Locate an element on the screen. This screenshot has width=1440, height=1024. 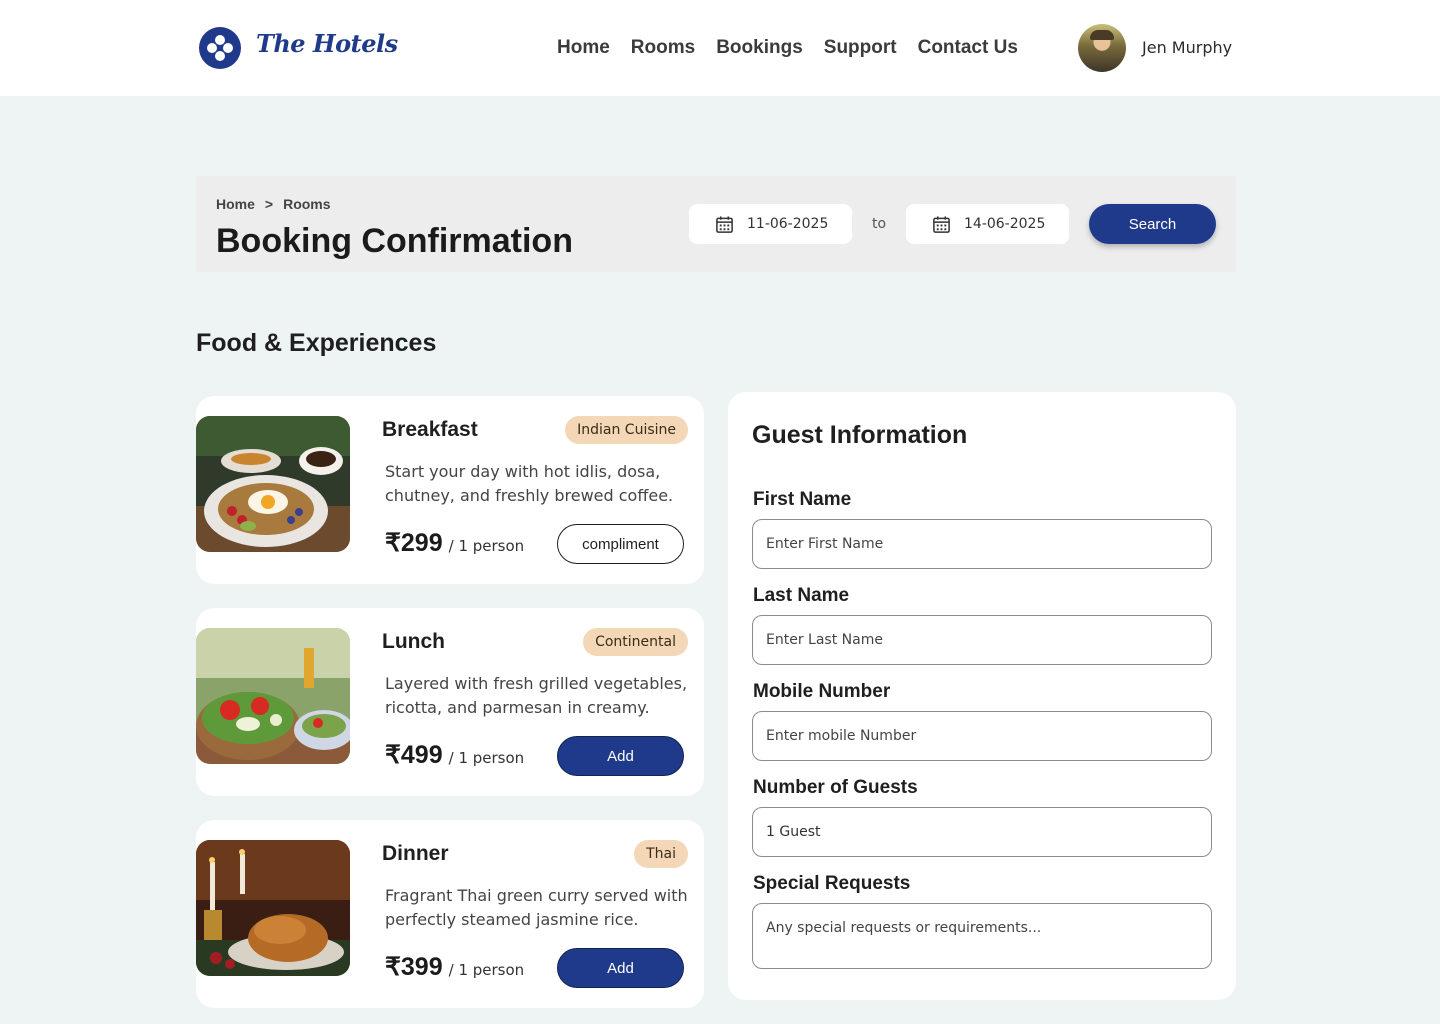
nav-rooms: Rooms is located at coordinates (663, 48).